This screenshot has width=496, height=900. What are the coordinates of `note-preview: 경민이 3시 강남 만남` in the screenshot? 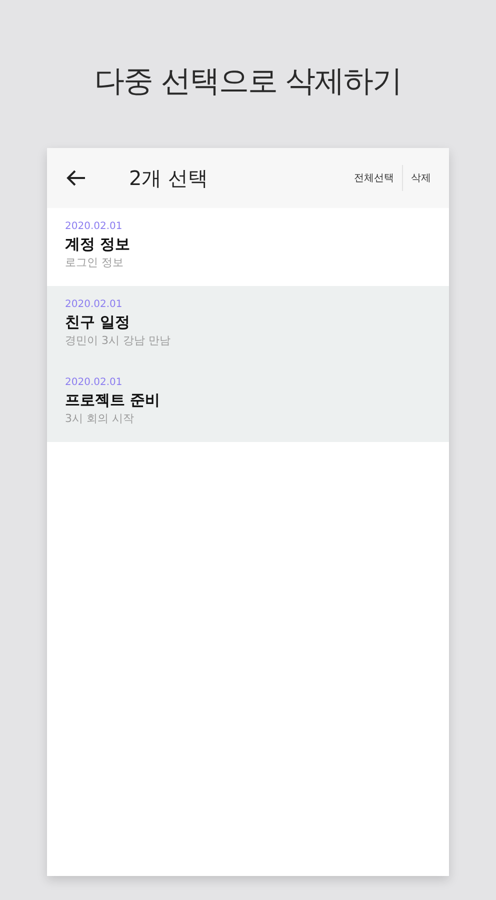 It's located at (118, 341).